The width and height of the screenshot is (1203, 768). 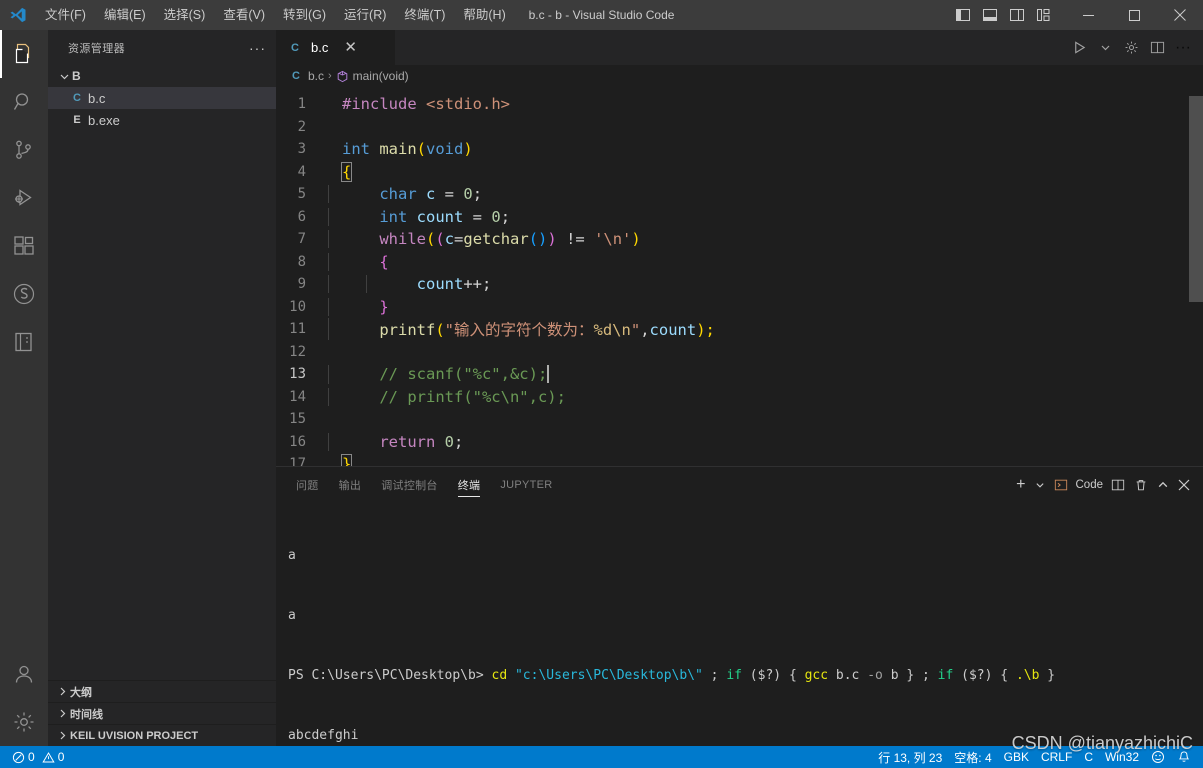 What do you see at coordinates (24, 722) in the screenshot?
I see `activity-settings` at bounding box center [24, 722].